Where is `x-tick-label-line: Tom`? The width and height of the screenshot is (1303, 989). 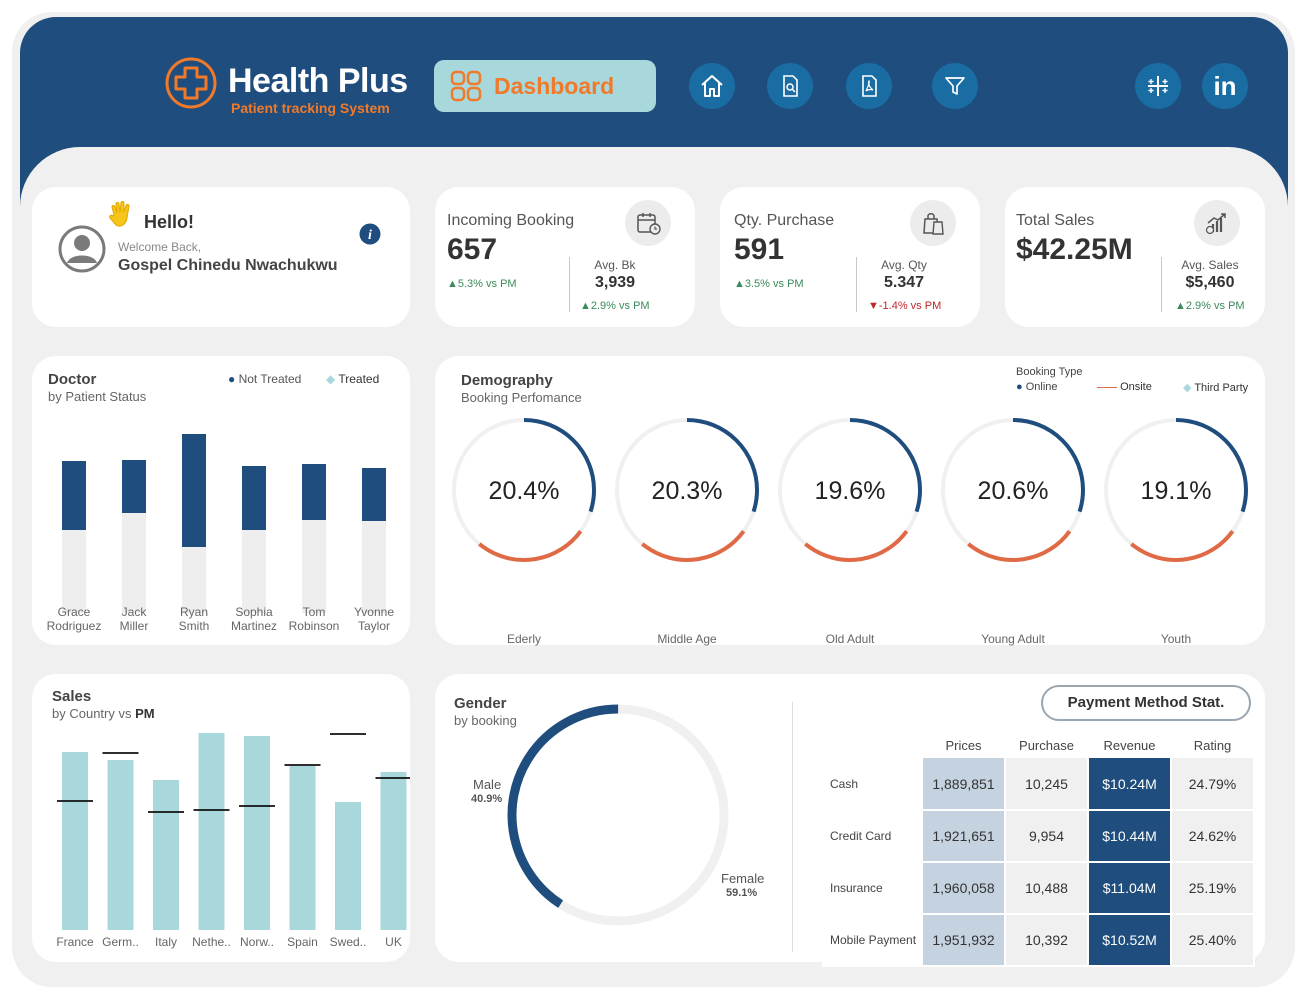
x-tick-label-line: Tom is located at coordinates (314, 612).